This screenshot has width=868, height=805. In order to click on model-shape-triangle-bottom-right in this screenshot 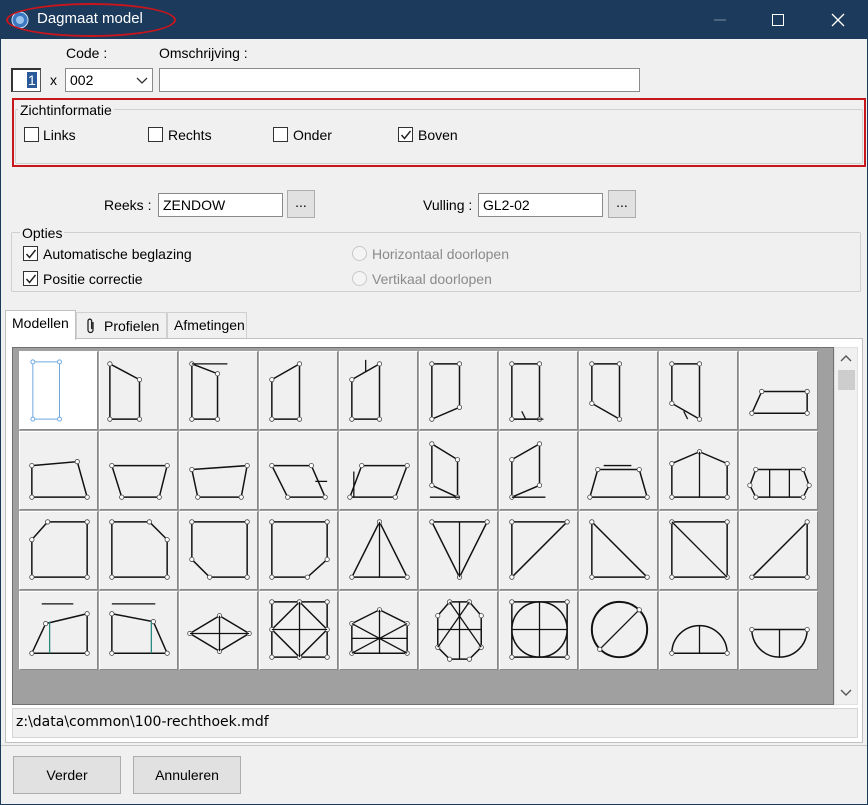, I will do `click(779, 549)`.